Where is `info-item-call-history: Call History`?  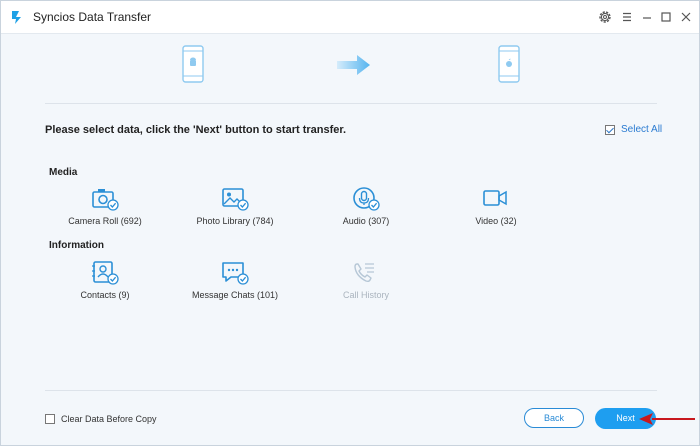
info-item-call-history: Call History is located at coordinates (366, 280).